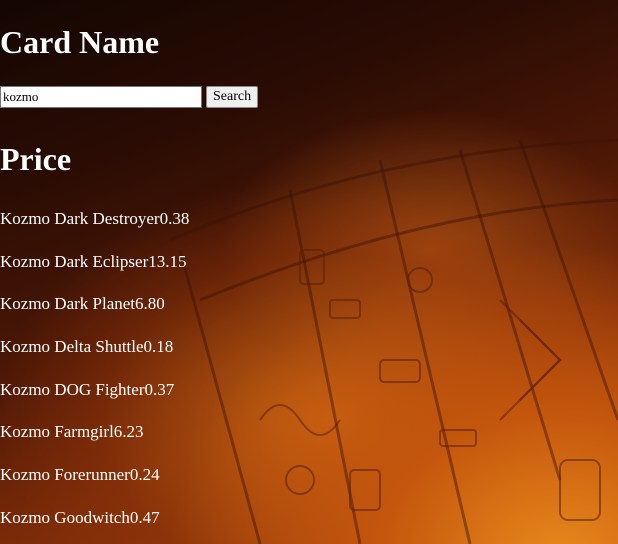 The width and height of the screenshot is (618, 544). What do you see at coordinates (144, 475) in the screenshot?
I see `card-price: 0.24` at bounding box center [144, 475].